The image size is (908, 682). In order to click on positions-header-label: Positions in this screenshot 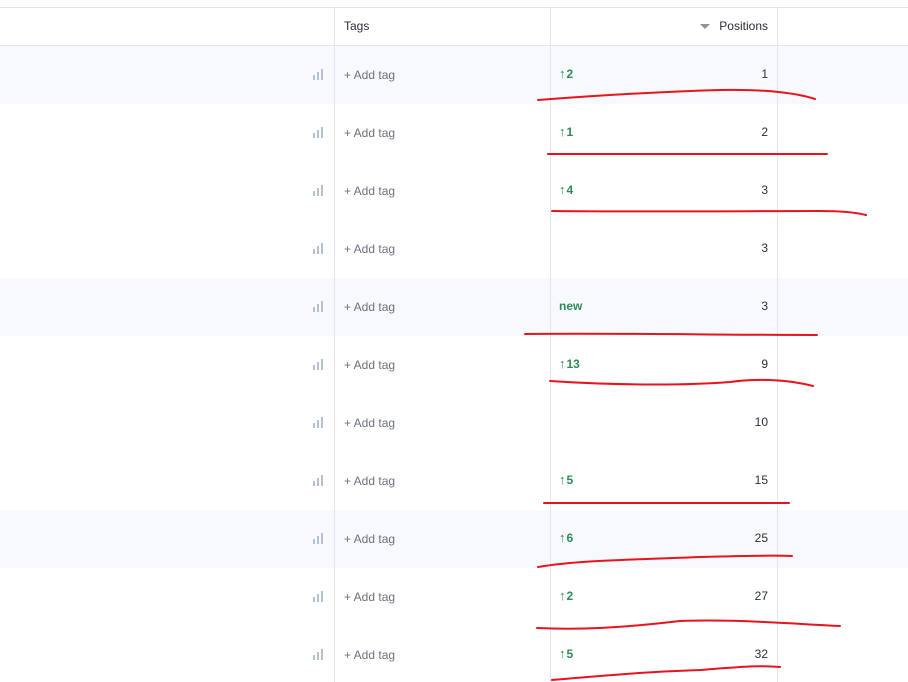, I will do `click(743, 26)`.